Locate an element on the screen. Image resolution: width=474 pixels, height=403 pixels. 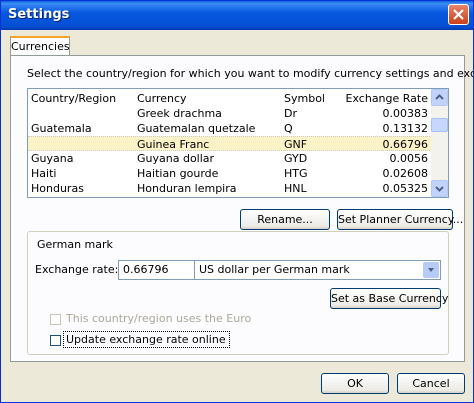
list-row: Haiti Haitian gourde HTG 0.02608 is located at coordinates (230, 173).